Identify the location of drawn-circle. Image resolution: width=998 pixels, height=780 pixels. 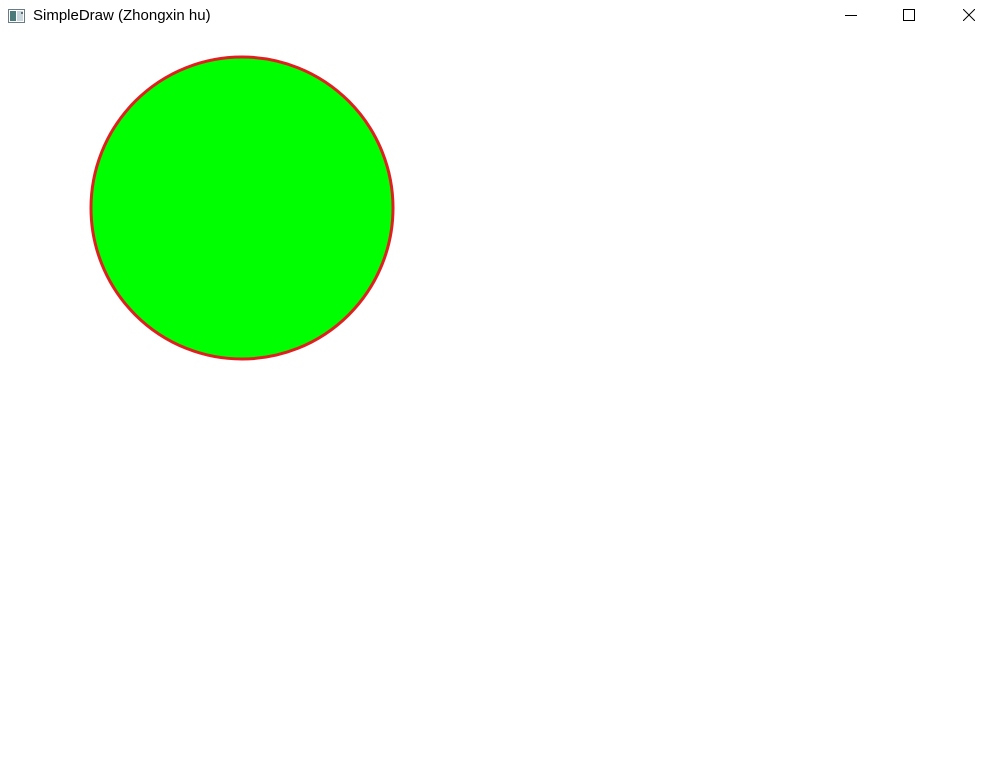
(242, 208).